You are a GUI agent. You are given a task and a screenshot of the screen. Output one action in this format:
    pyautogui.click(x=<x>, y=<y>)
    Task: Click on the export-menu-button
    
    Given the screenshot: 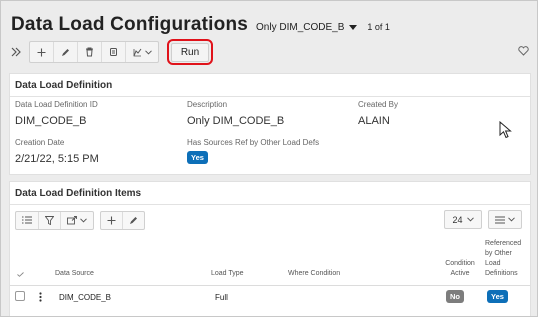 What is the action you would take?
    pyautogui.click(x=77, y=220)
    